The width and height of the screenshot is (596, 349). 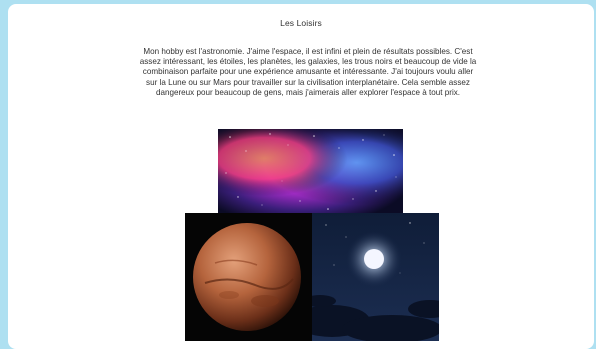 What do you see at coordinates (301, 23) in the screenshot?
I see `page-title: Les Loisirs` at bounding box center [301, 23].